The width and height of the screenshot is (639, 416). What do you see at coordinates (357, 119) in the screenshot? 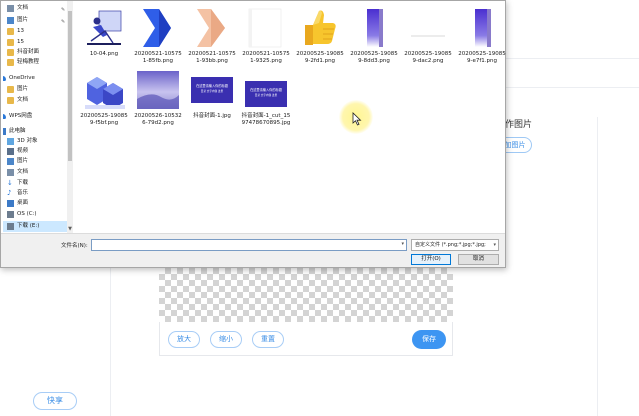
I see `mouse-cursor-icon` at bounding box center [357, 119].